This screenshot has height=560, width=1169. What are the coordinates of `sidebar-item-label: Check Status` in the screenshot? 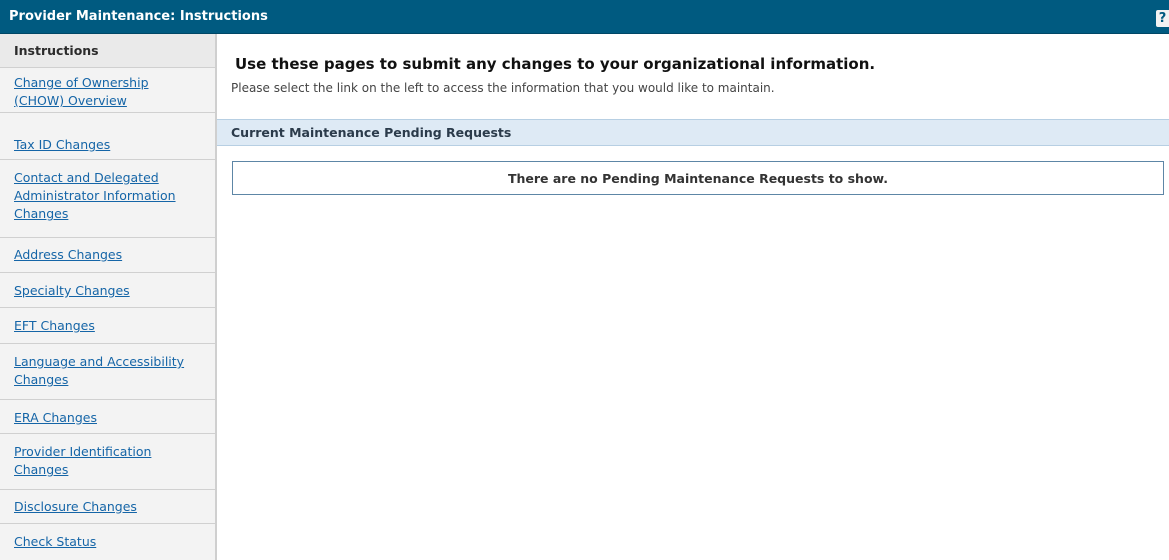 It's located at (107, 542).